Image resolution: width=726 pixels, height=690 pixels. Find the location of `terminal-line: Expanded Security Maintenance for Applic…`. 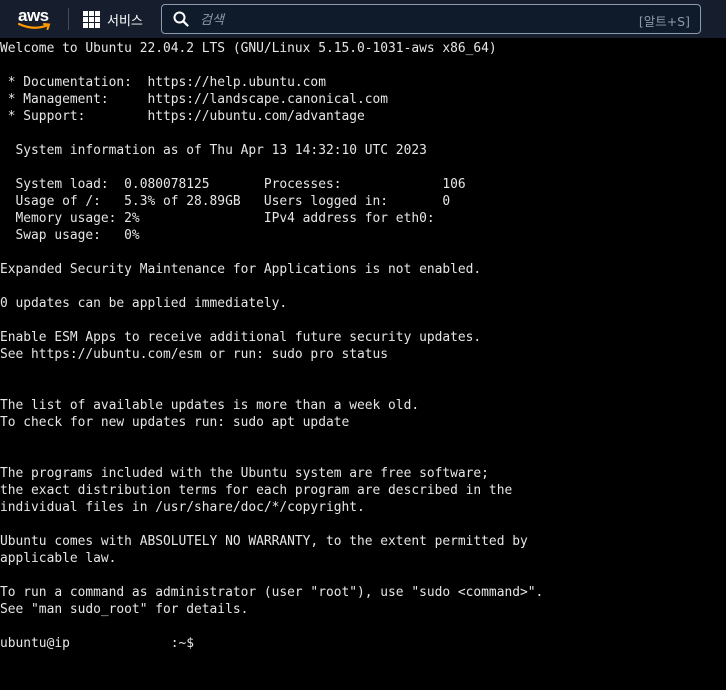

terminal-line: Expanded Security Maintenance for Applic… is located at coordinates (241, 269).